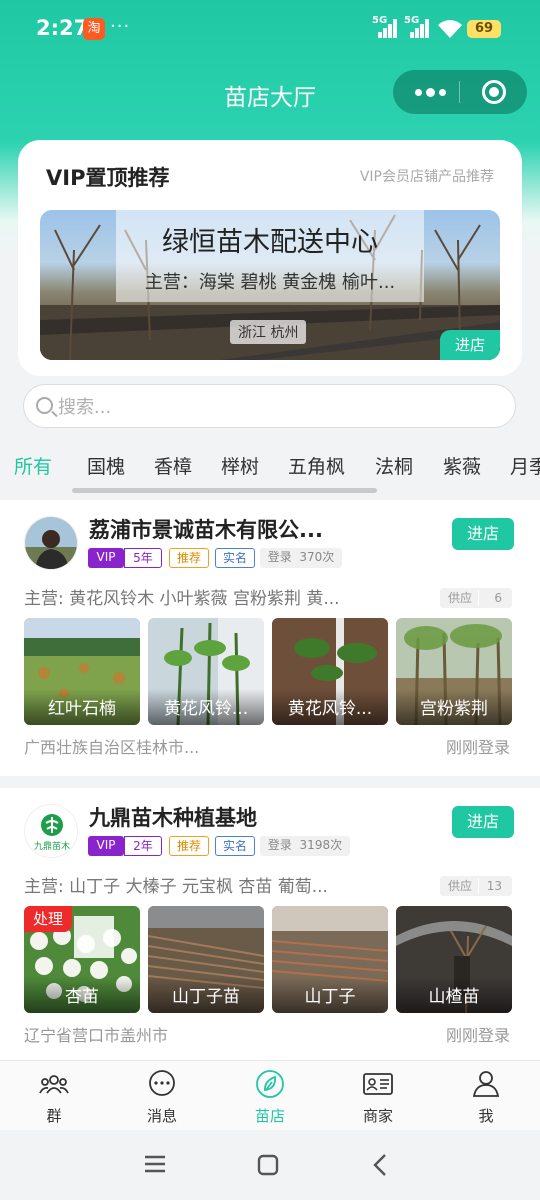 The image size is (540, 1200). What do you see at coordinates (454, 671) in the screenshot?
I see `product-thumbnail: 宫粉紫荆` at bounding box center [454, 671].